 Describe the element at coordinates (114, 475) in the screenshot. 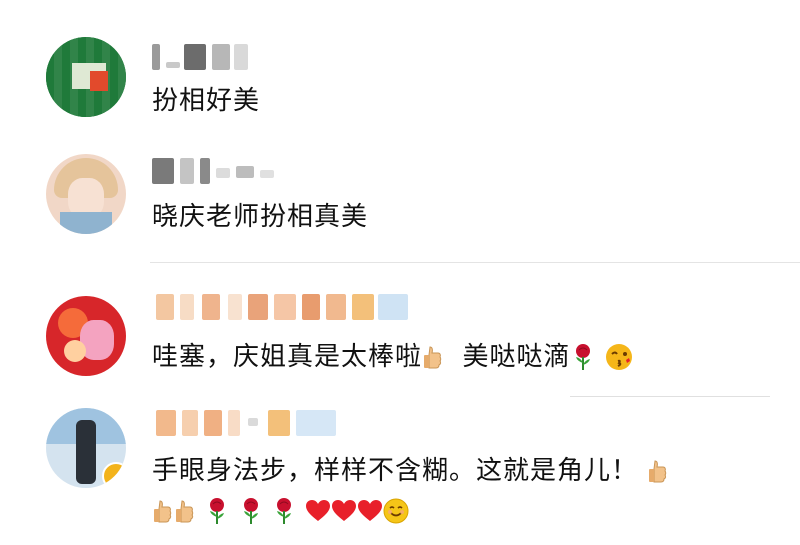

I see `avatar-badge` at that location.